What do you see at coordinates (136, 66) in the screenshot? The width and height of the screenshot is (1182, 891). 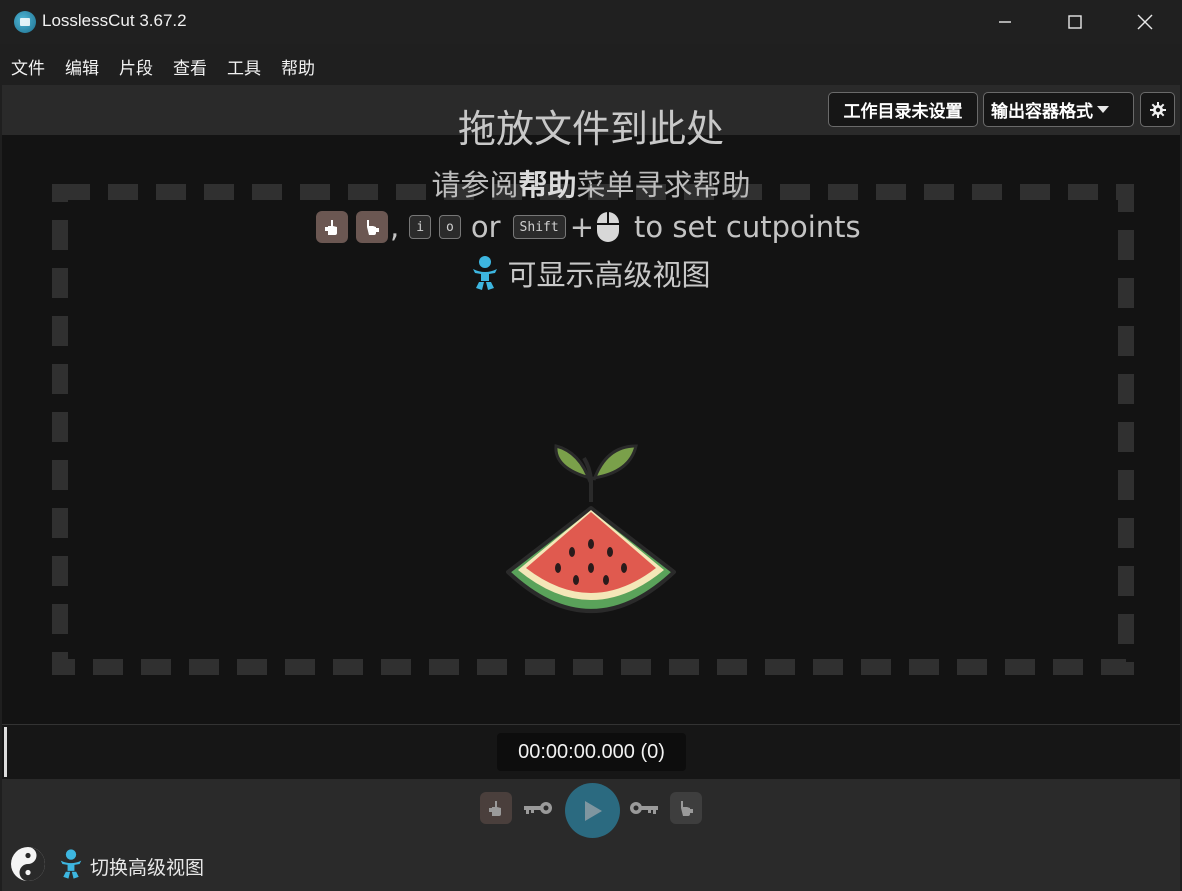 I see `menu-segments: 片段` at bounding box center [136, 66].